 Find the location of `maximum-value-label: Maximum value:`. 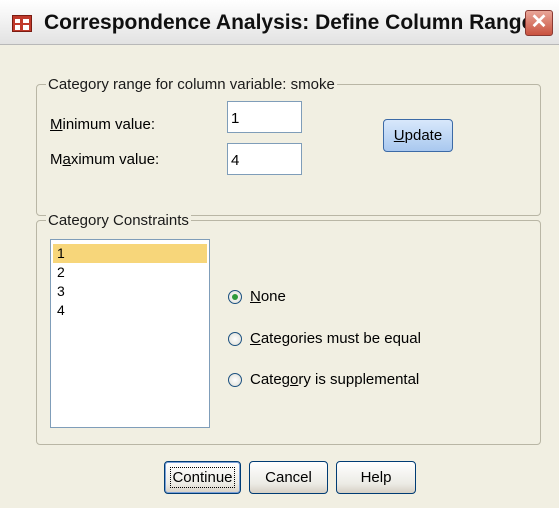

maximum-value-label: Maximum value: is located at coordinates (105, 159).